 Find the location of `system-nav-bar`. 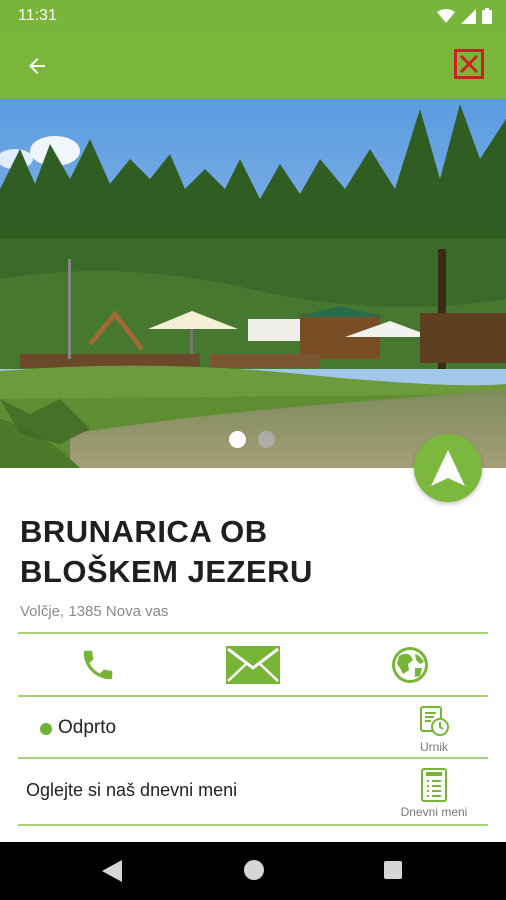

system-nav-bar is located at coordinates (253, 871).